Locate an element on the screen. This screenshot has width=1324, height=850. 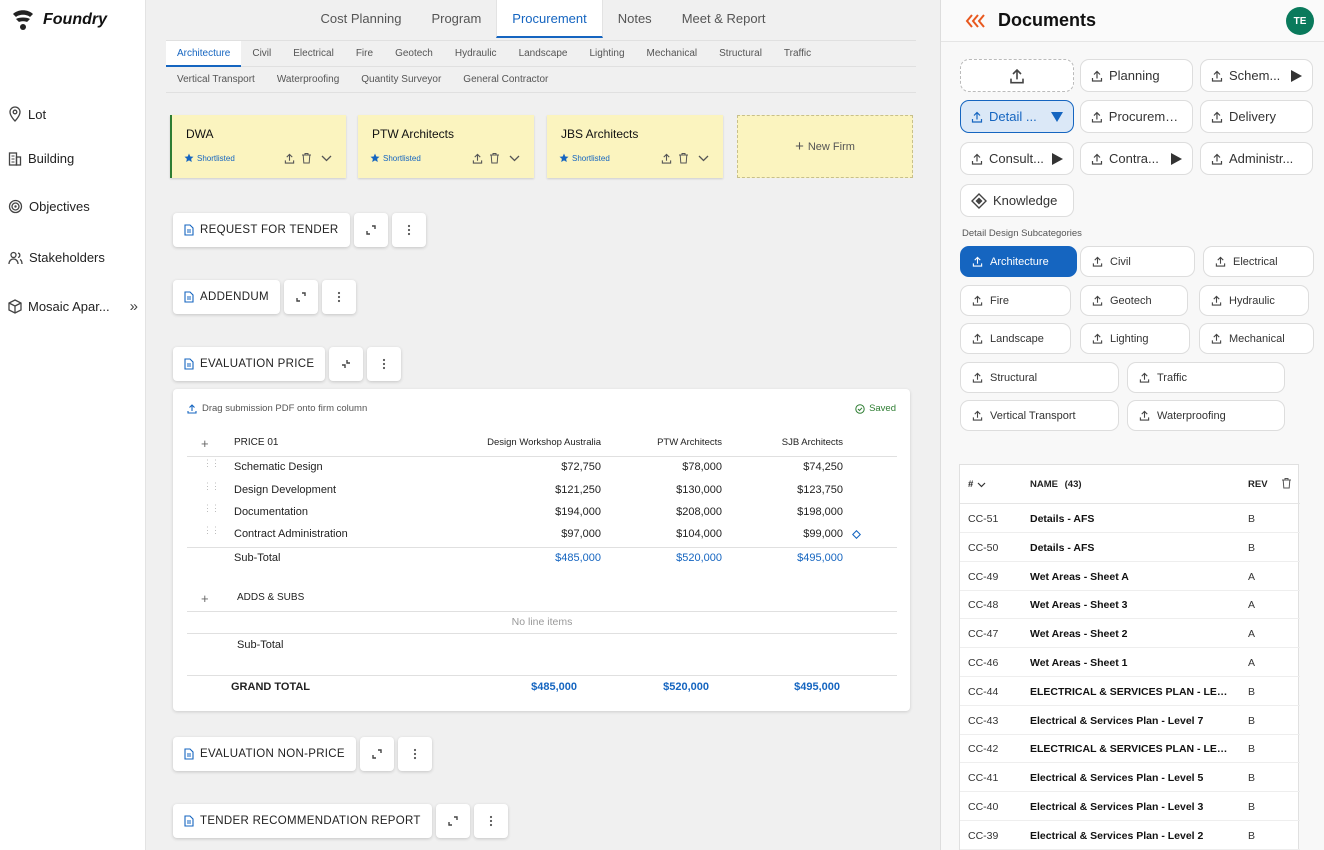
line-item-label: Design Development is located at coordinates (285, 490).